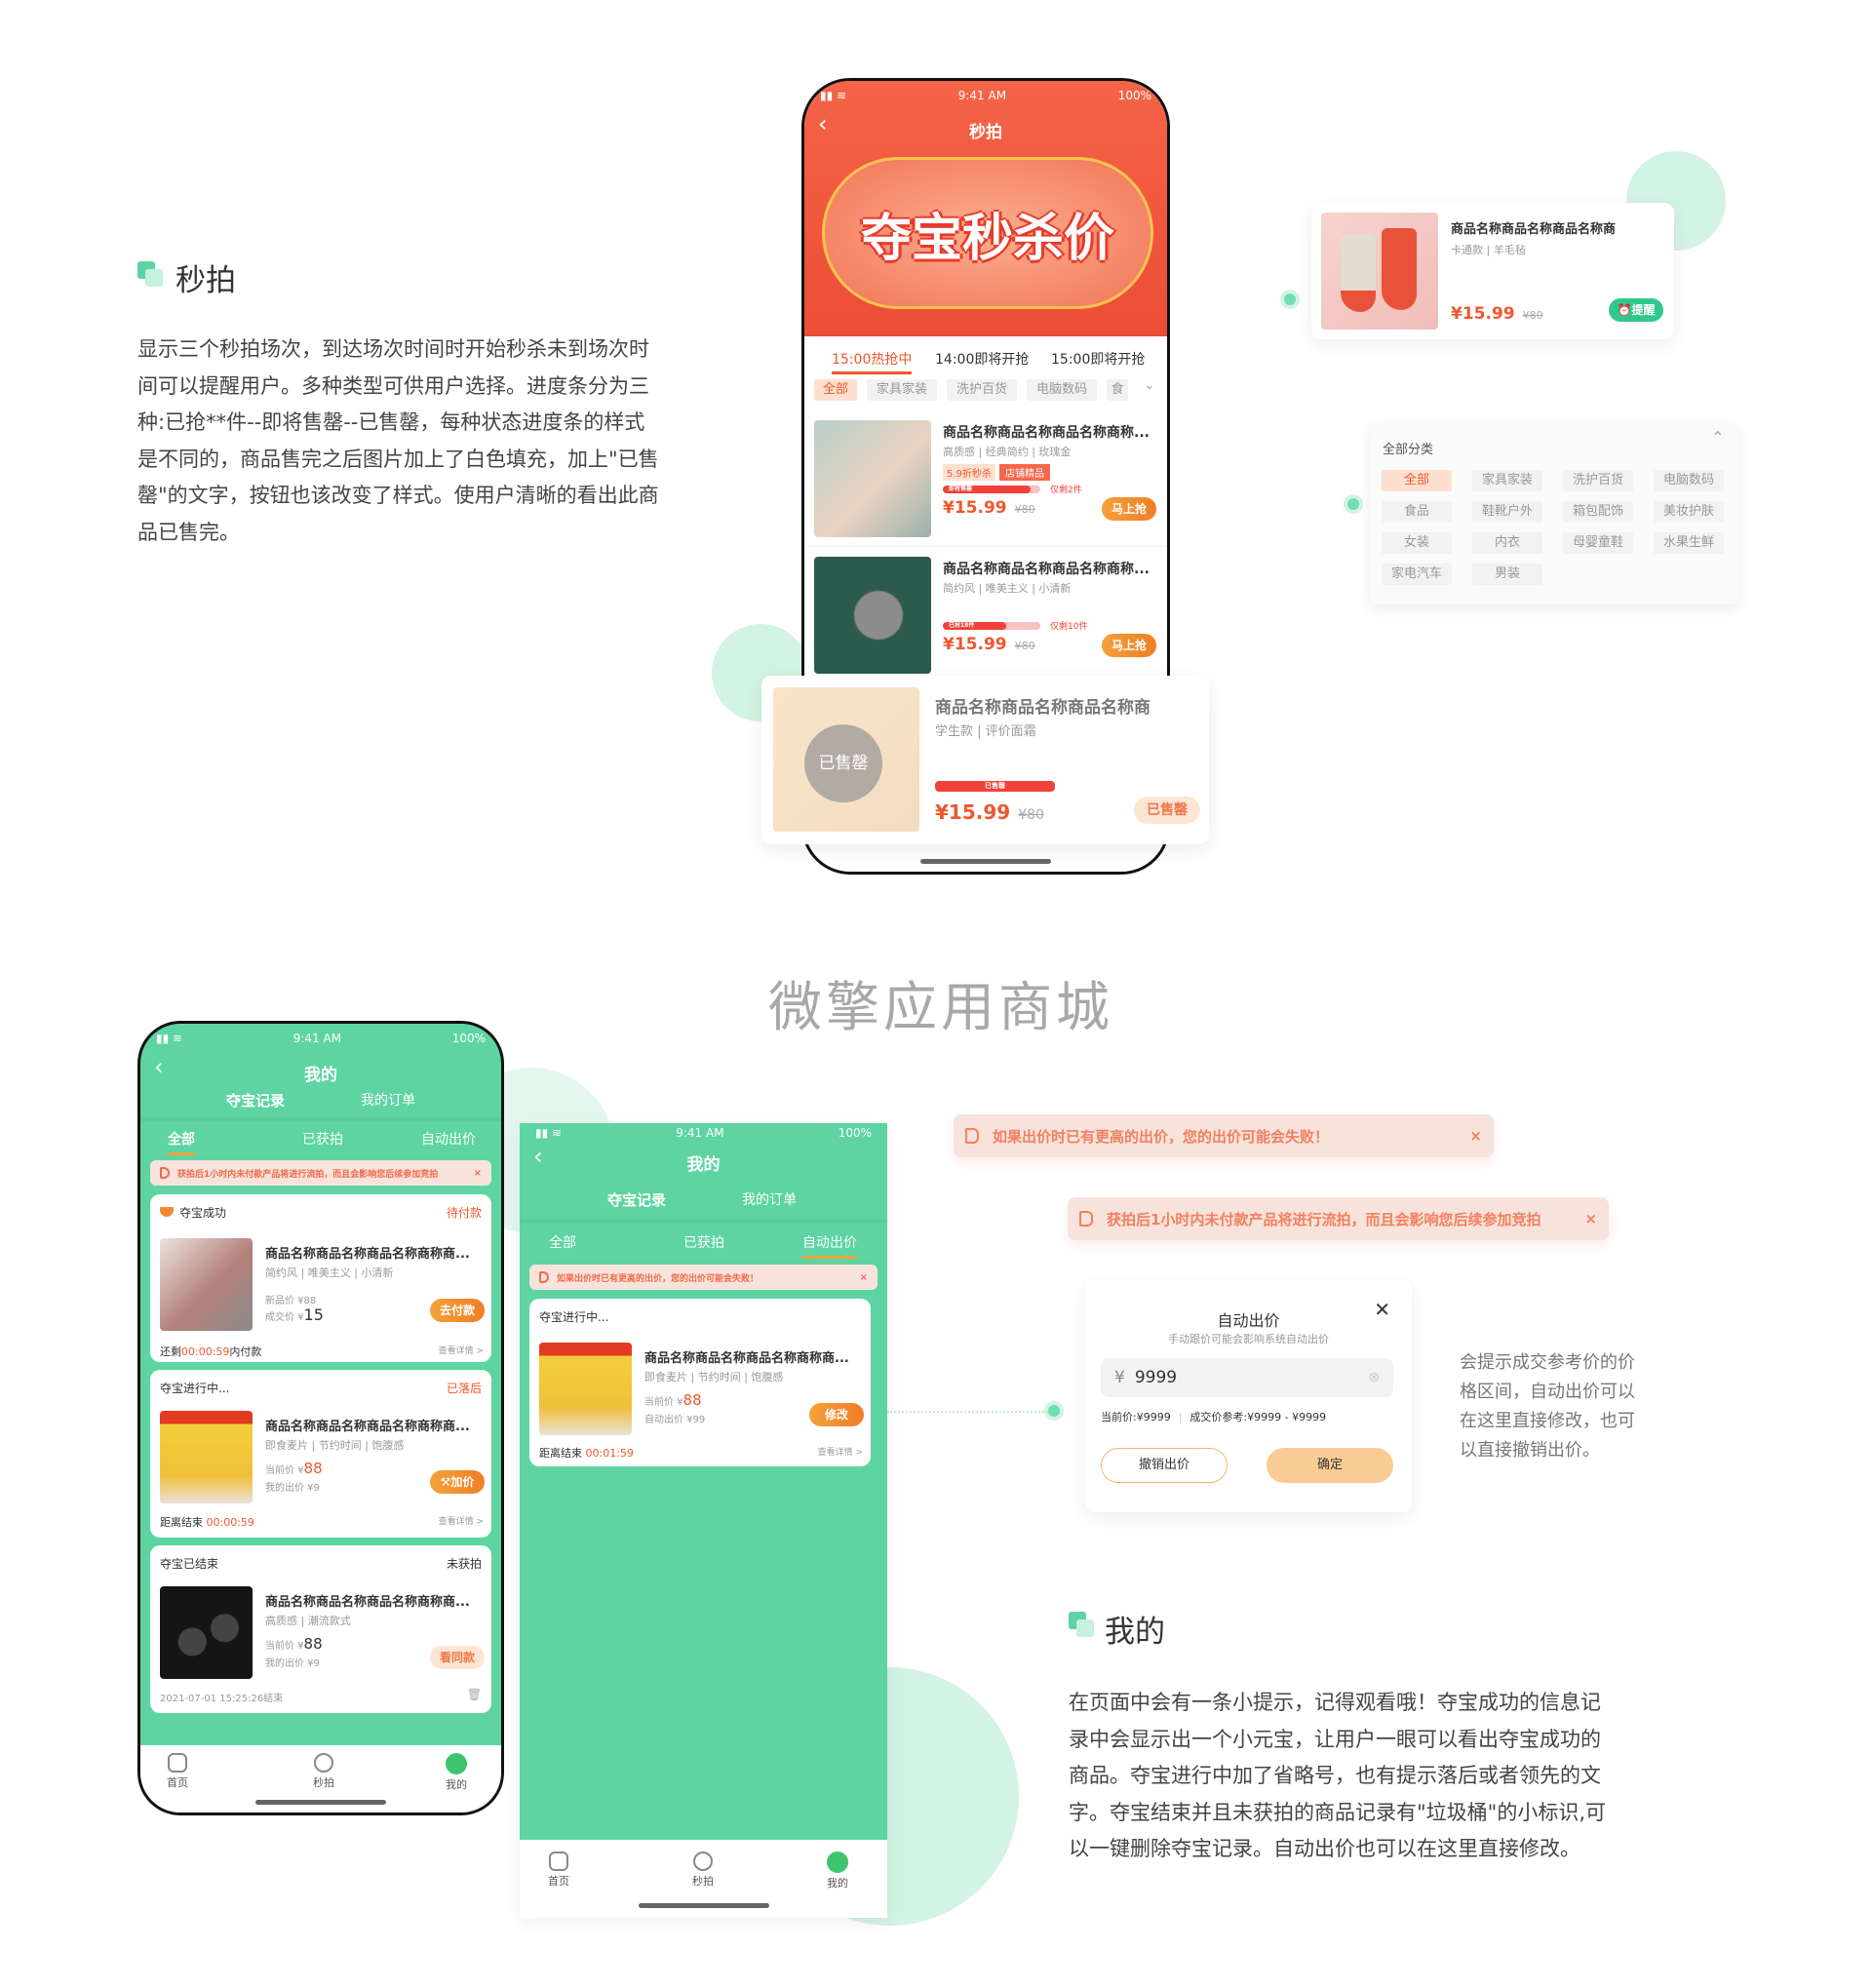 This screenshot has width=1872, height=1988. What do you see at coordinates (1117, 390) in the screenshot?
I see `category-chip: 食` at bounding box center [1117, 390].